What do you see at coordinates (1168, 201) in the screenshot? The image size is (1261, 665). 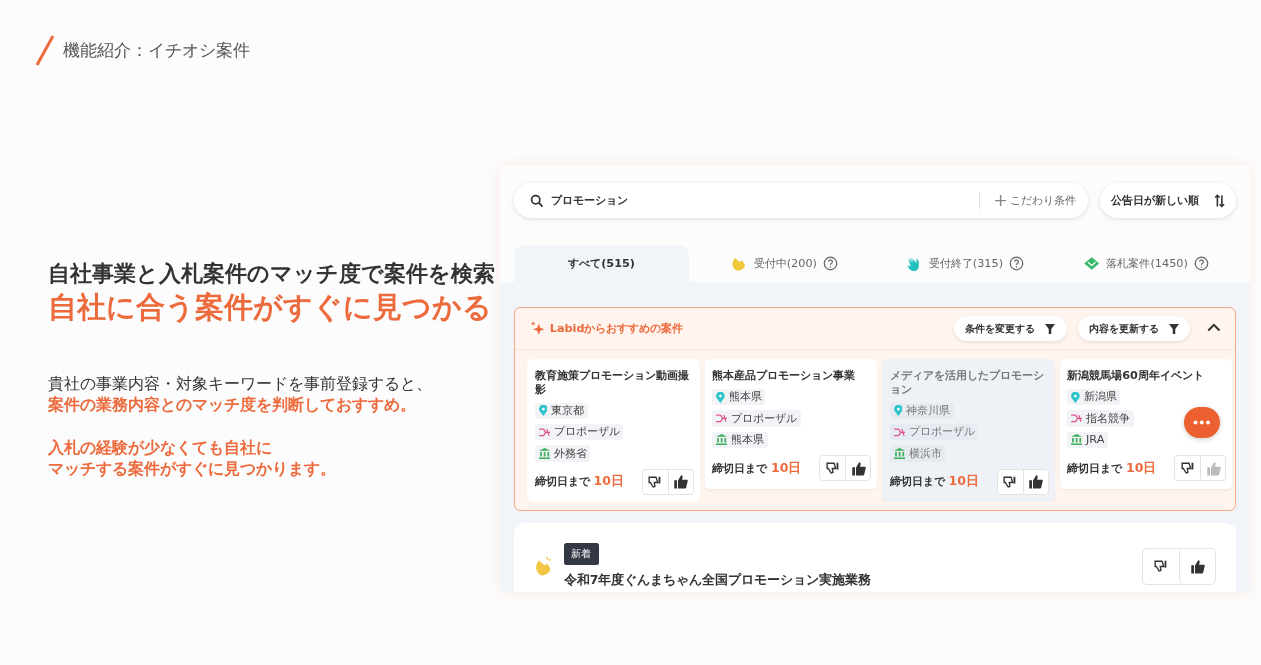 I see `sort-button: 公告日が新しい順` at bounding box center [1168, 201].